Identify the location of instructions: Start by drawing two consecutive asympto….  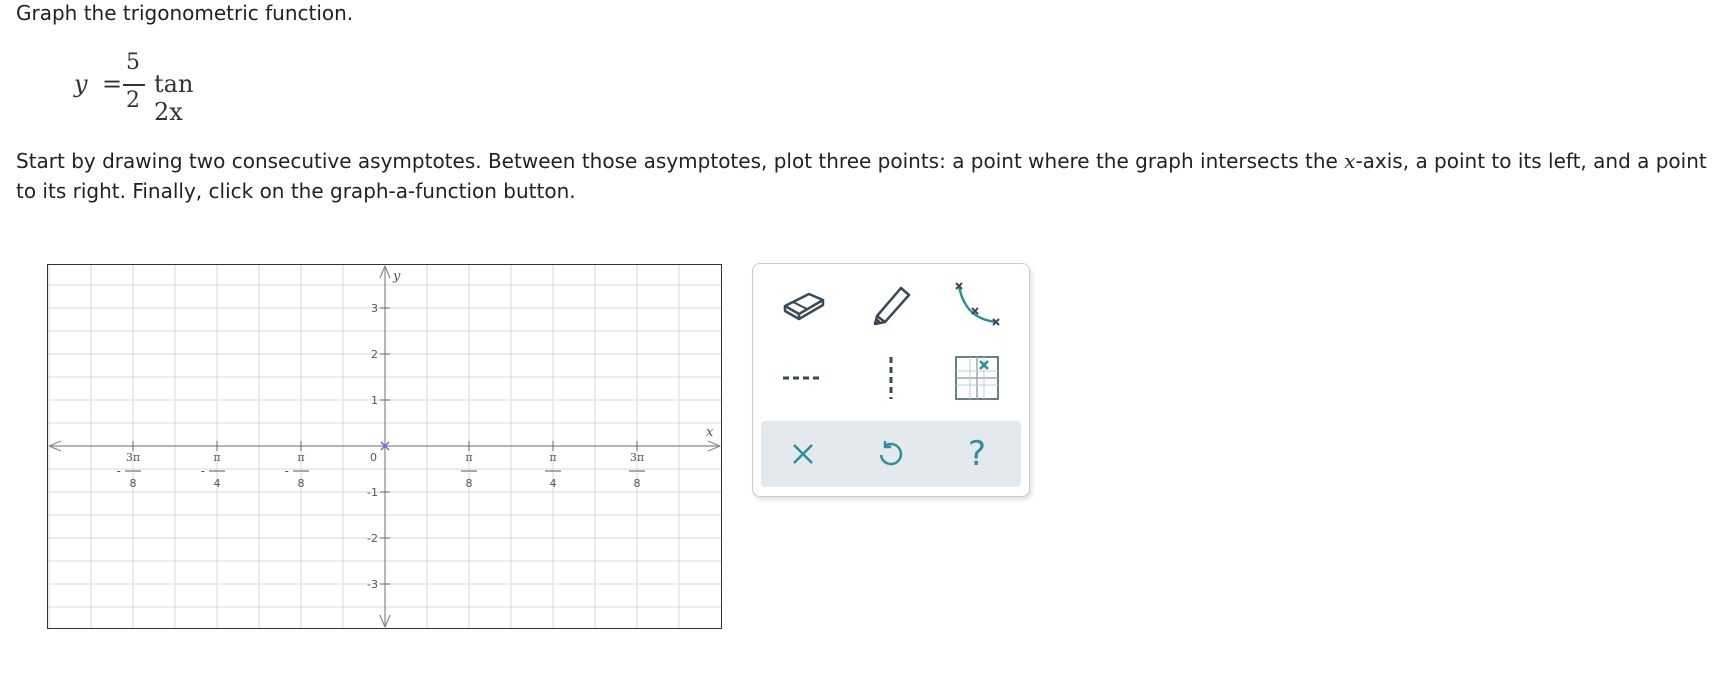
(866, 176).